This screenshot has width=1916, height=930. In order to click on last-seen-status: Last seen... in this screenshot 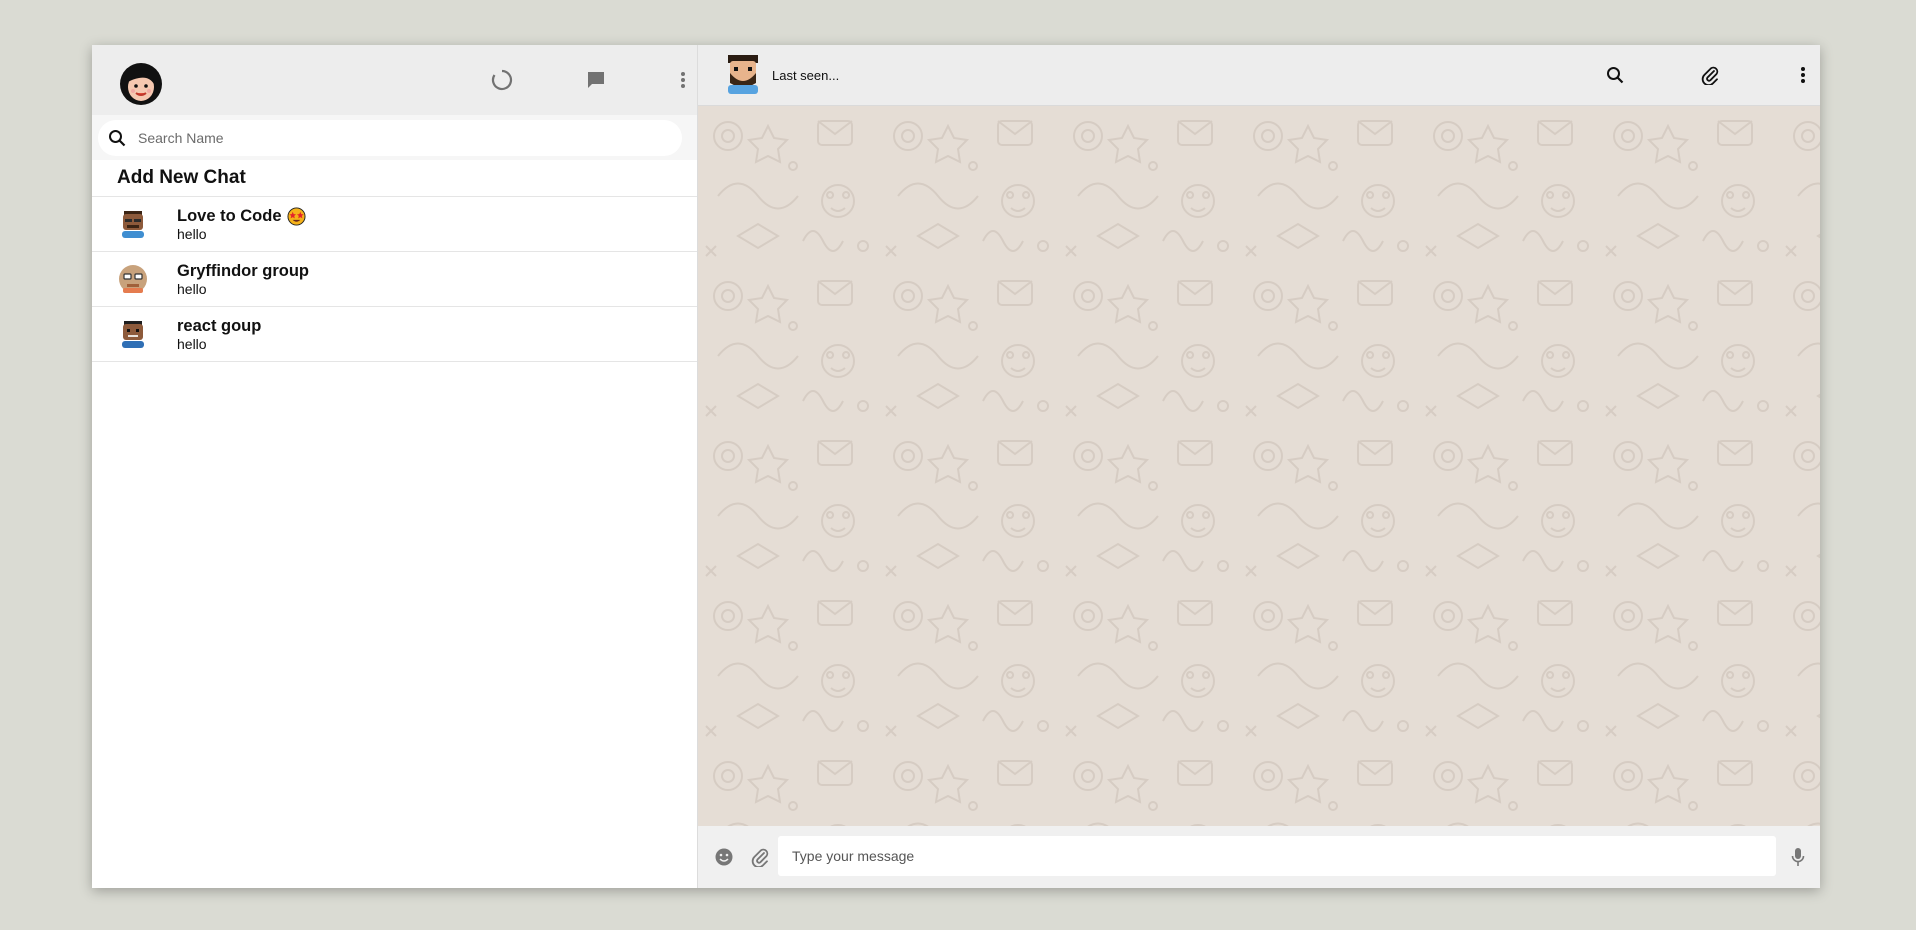, I will do `click(806, 75)`.